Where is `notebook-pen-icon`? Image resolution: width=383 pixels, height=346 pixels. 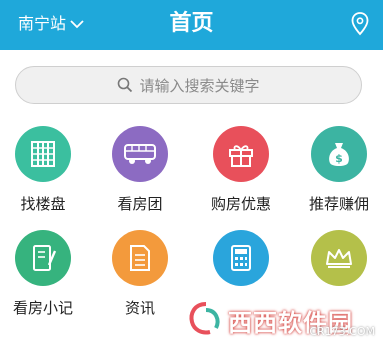
notebook-pen-icon is located at coordinates (43, 258).